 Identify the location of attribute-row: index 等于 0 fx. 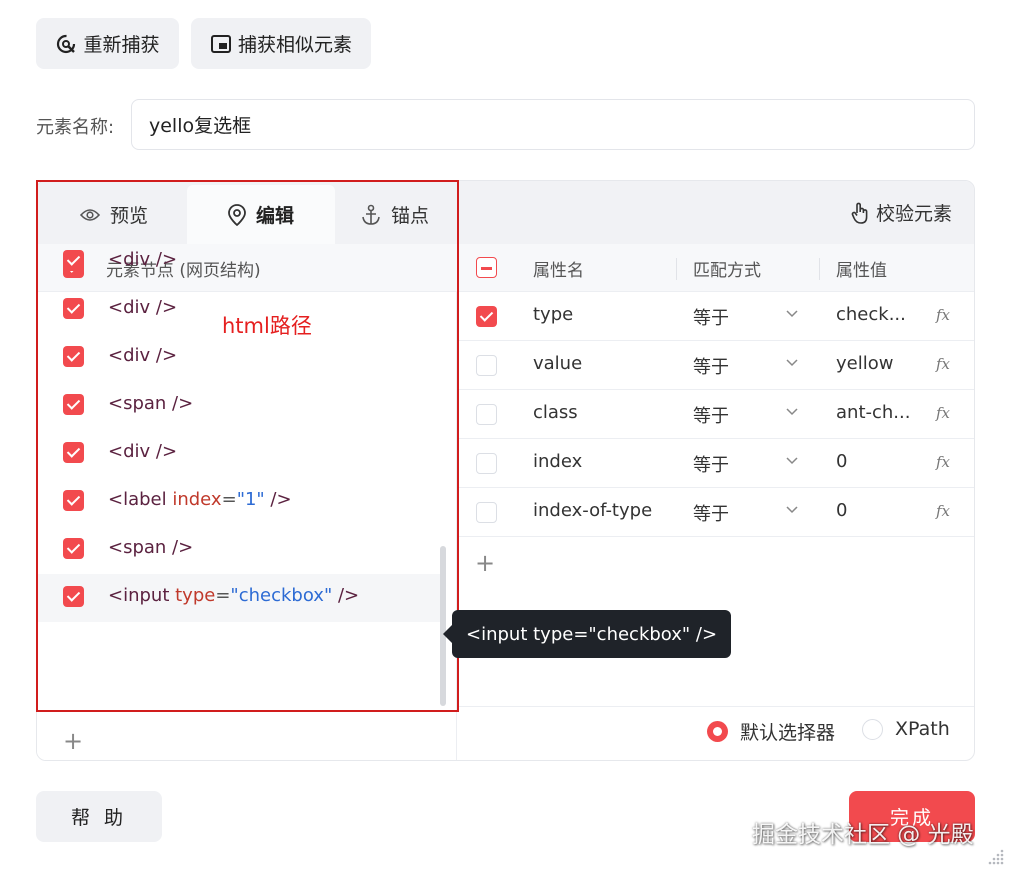
(716, 463).